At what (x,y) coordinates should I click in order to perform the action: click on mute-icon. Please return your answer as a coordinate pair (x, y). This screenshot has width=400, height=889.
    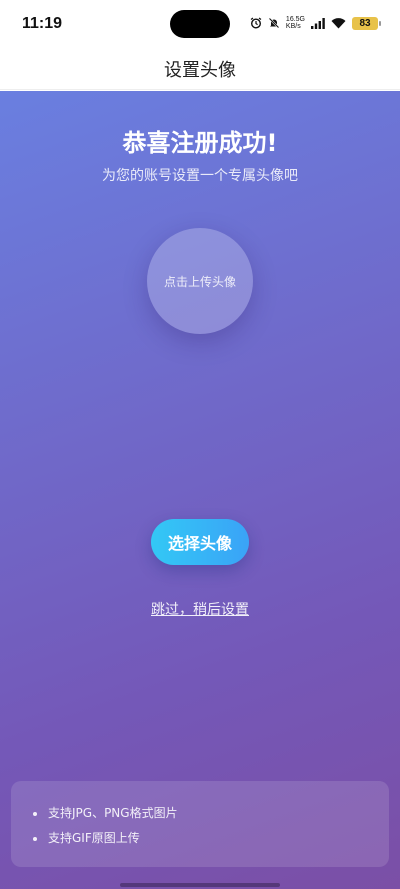
    Looking at the image, I should click on (274, 23).